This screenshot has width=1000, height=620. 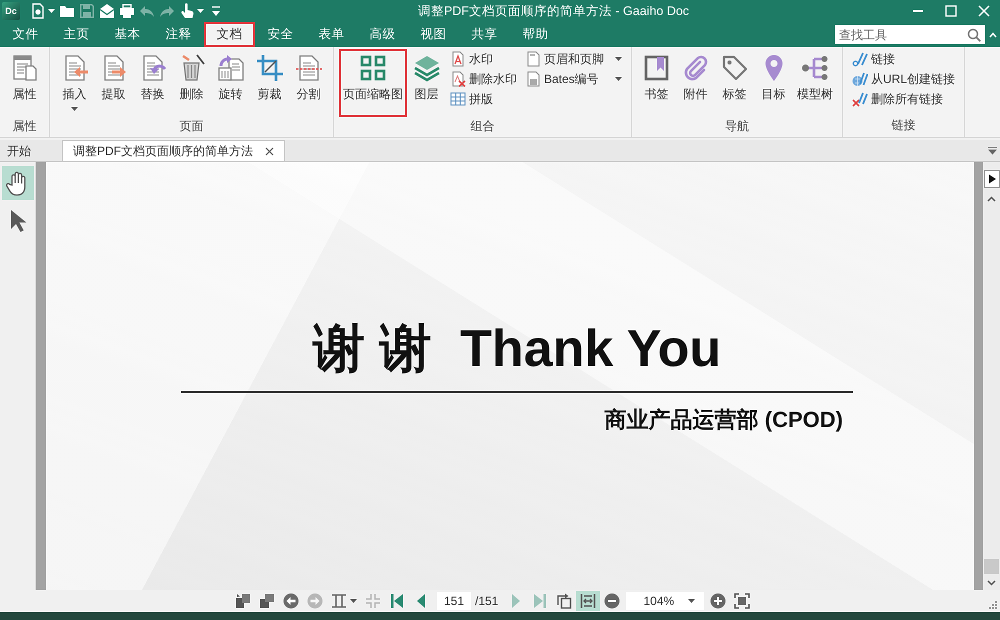 What do you see at coordinates (553, 11) in the screenshot?
I see `window-title: 调整PDF文档页面顺序的简单方法 - Gaaiho Doc` at bounding box center [553, 11].